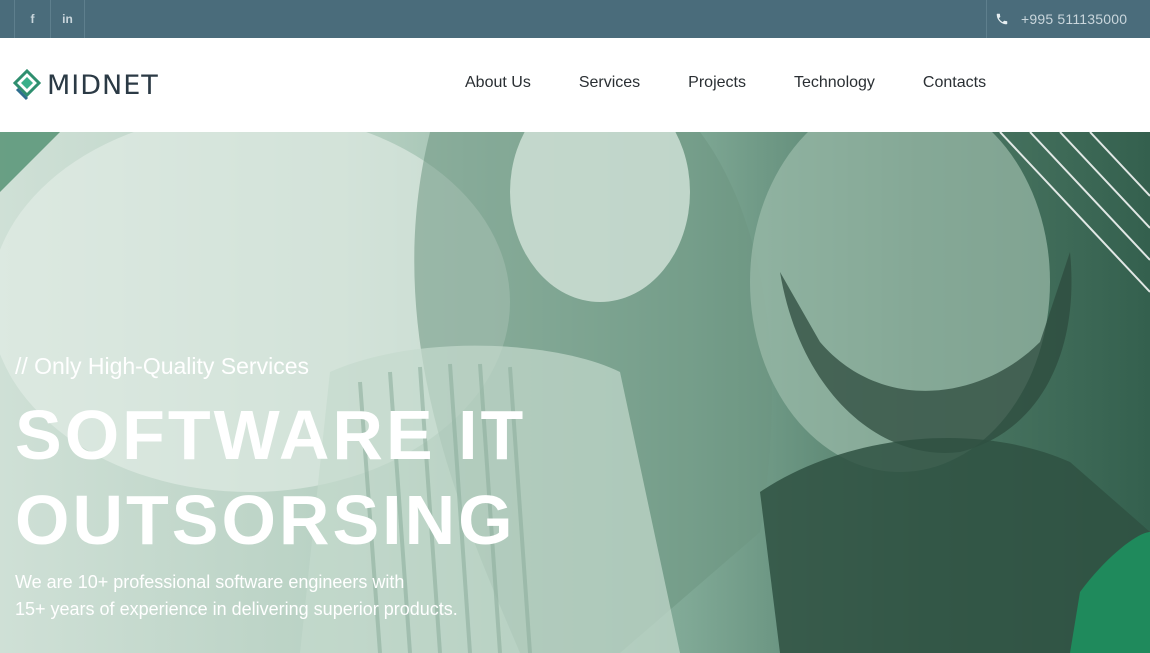 Image resolution: width=1150 pixels, height=653 pixels. I want to click on hero-title-line2: OUTSORSING, so click(265, 520).